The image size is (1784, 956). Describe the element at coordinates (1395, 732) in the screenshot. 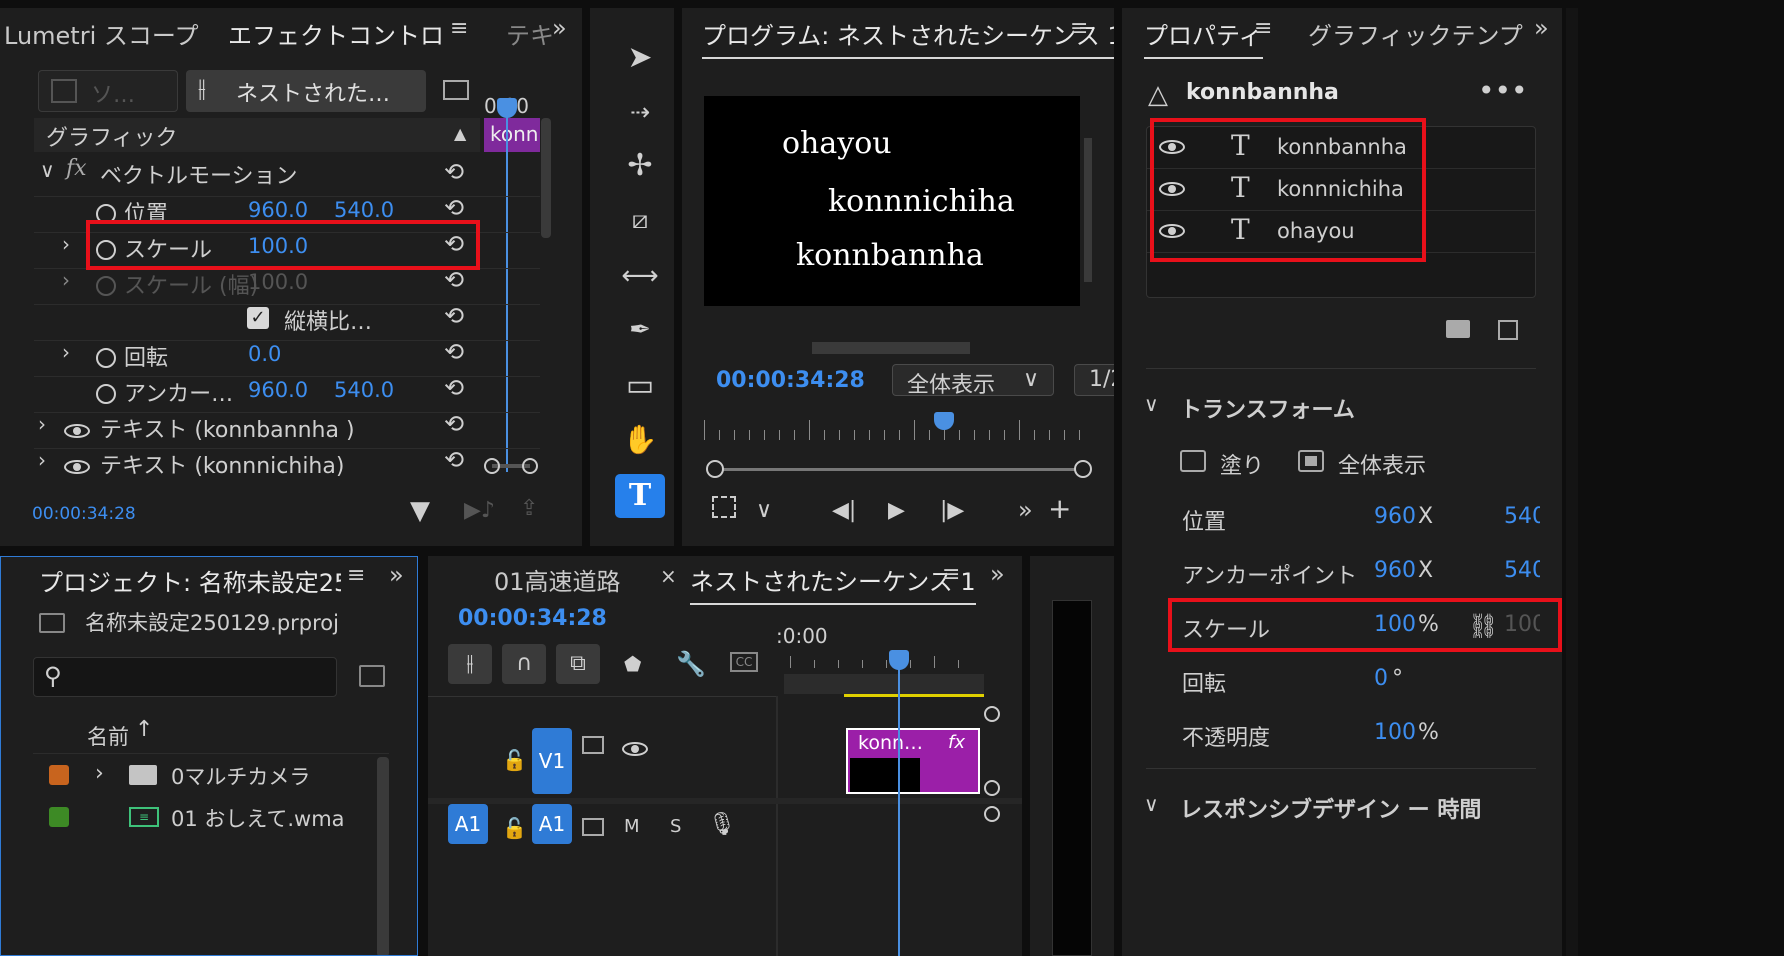

I see `opacity-value: 100` at that location.